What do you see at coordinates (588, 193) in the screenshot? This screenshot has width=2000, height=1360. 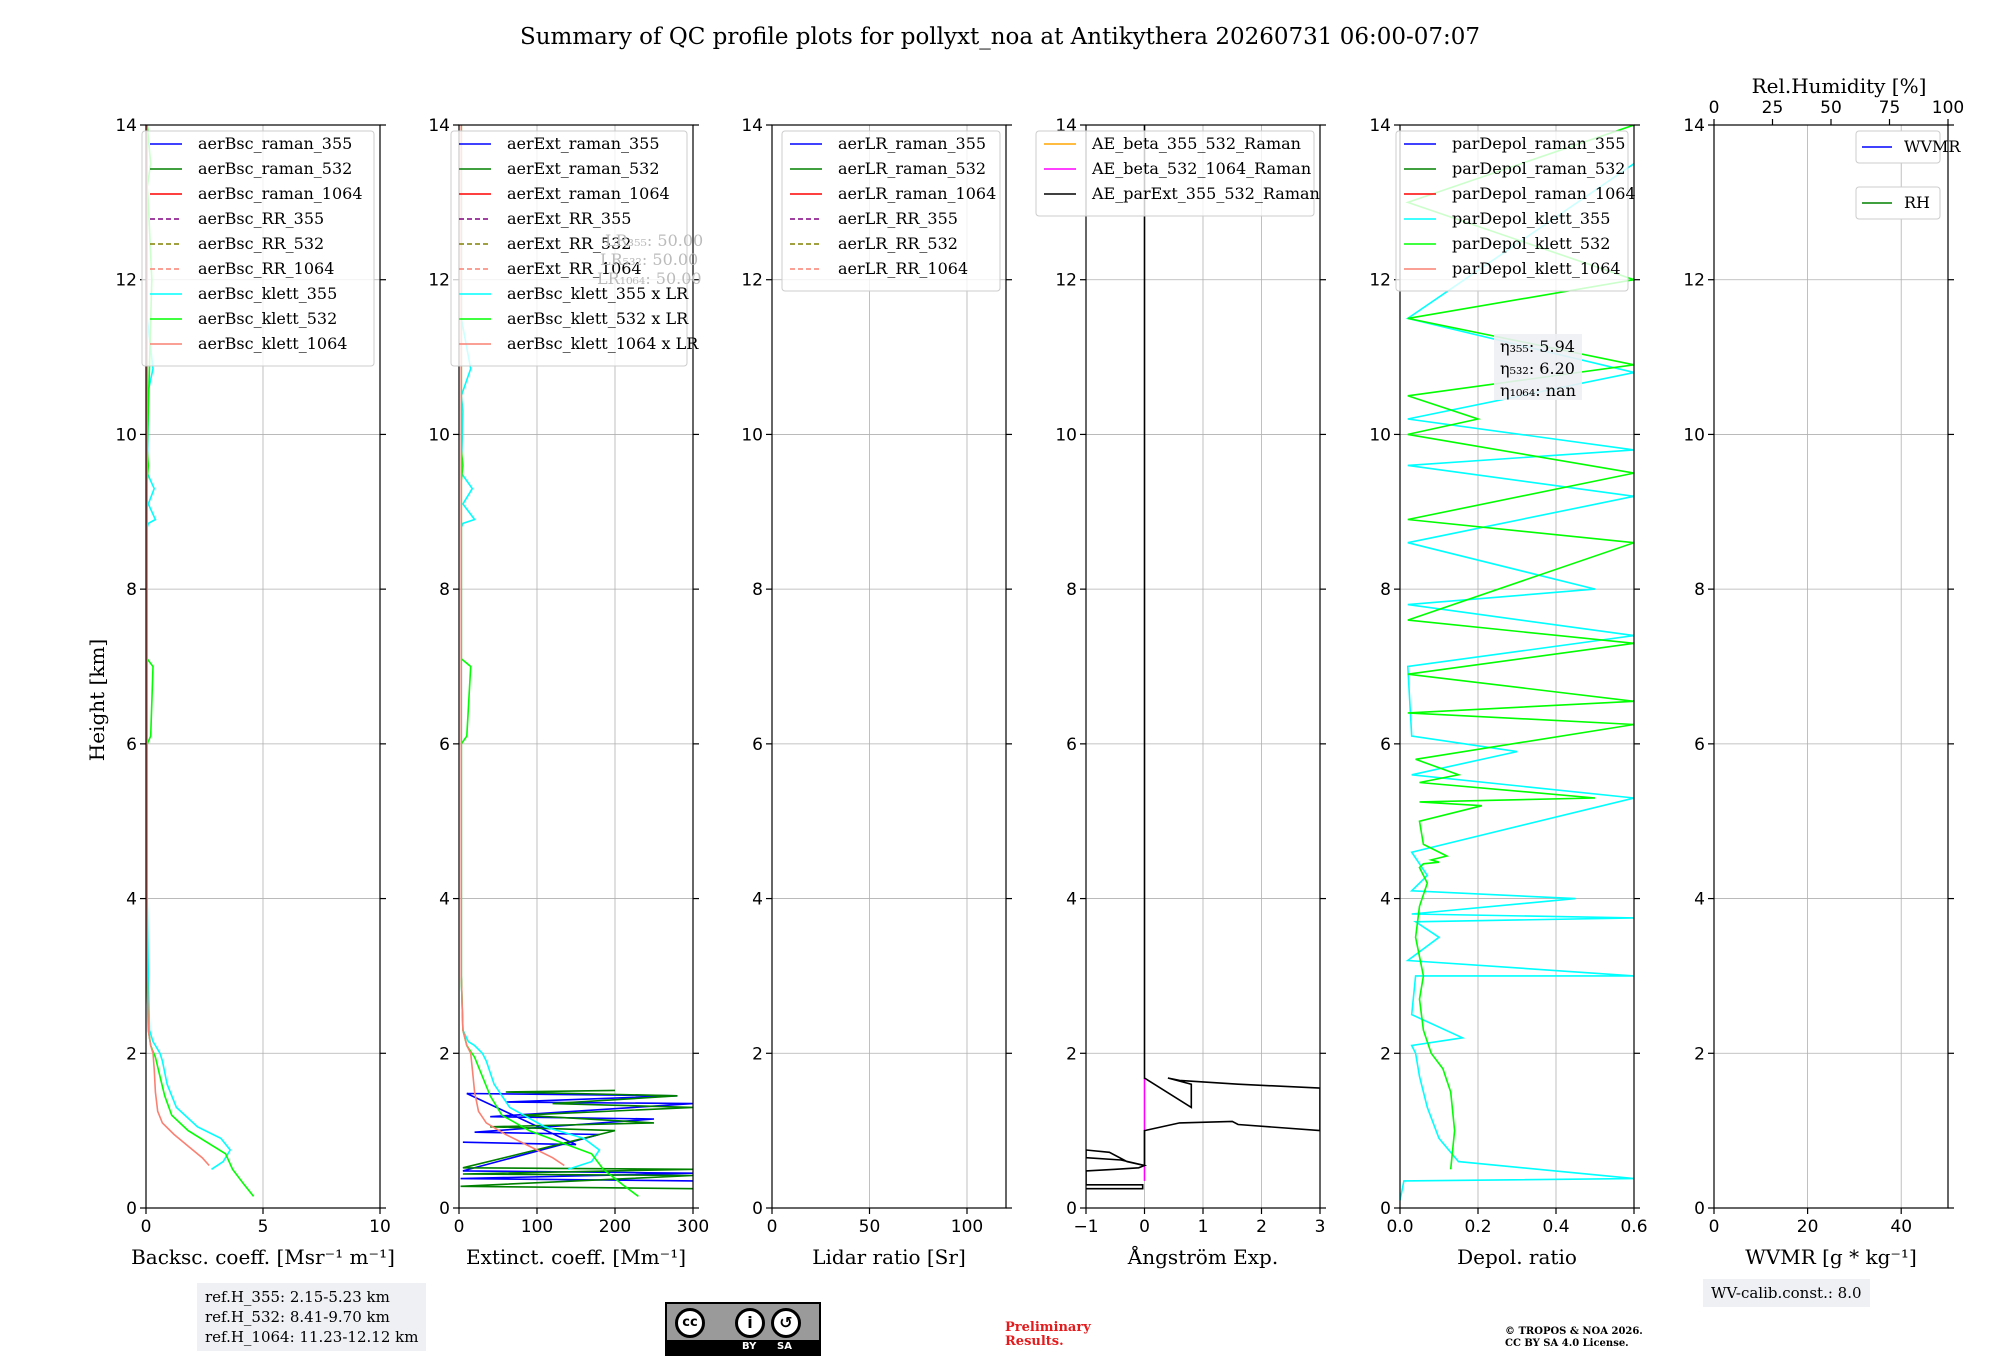 I see `legend-entry: aerExt_raman_1064` at bounding box center [588, 193].